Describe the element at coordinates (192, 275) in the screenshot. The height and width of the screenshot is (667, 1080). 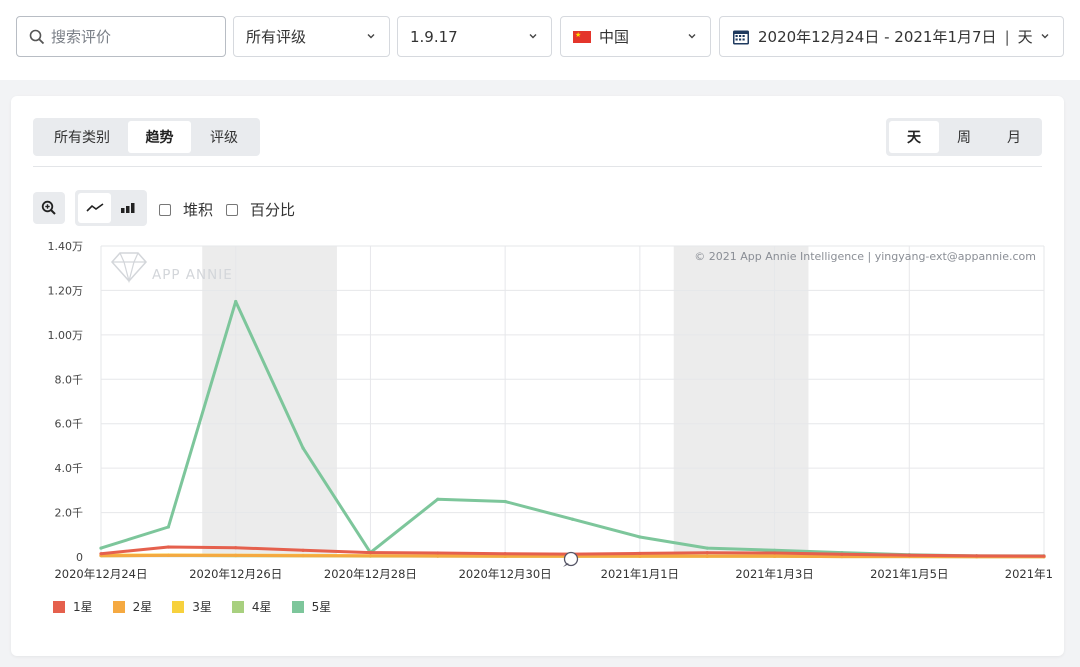
I see `watermark-text: APP ANNIE` at that location.